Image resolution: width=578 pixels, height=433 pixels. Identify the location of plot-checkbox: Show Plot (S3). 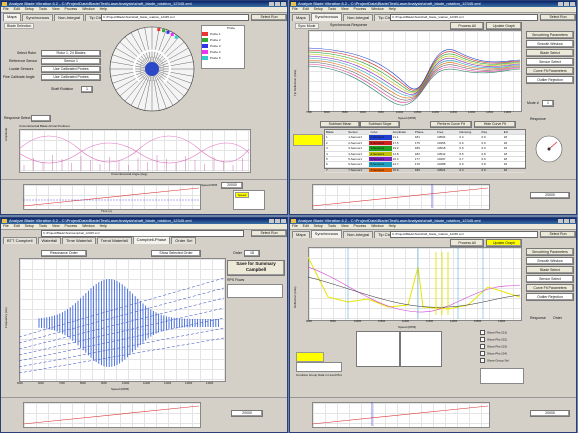
(493, 346).